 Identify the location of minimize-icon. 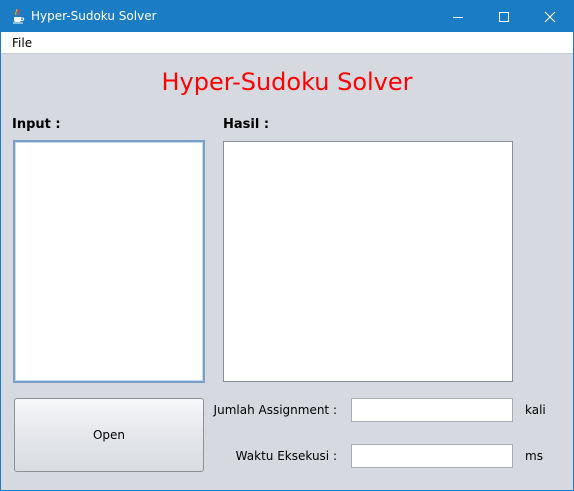
(458, 17).